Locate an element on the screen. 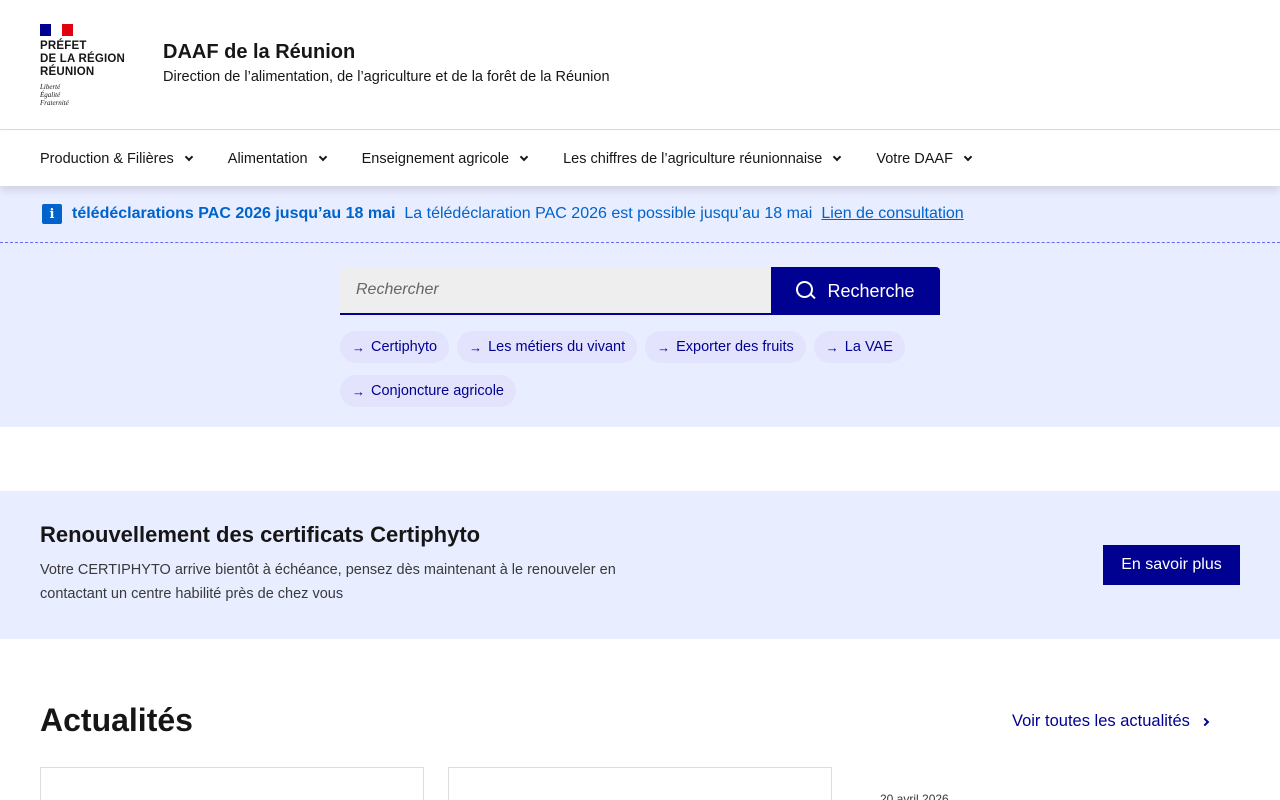 The height and width of the screenshot is (800, 1280). see-all-news-link: Voir toutes les actualités is located at coordinates (1111, 721).